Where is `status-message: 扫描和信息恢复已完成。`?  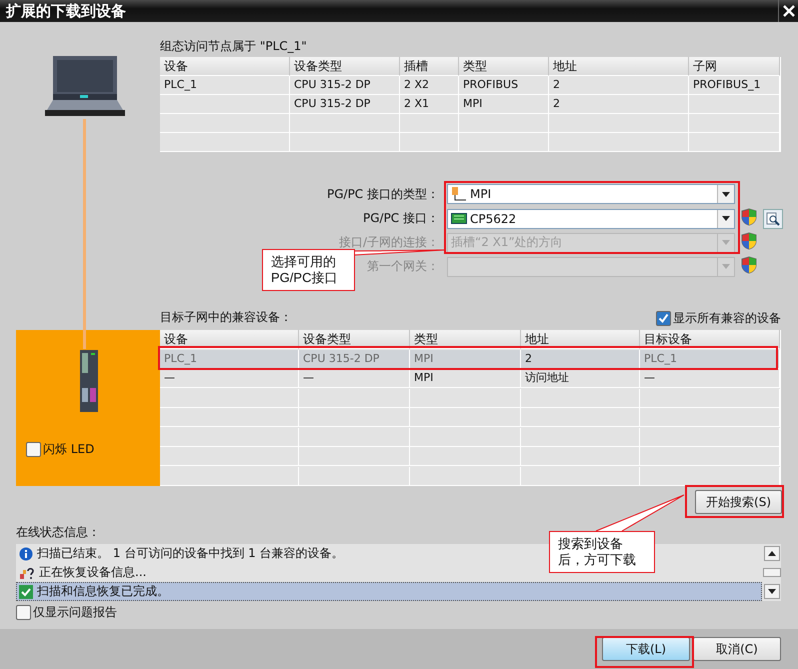 status-message: 扫描和信息恢复已完成。 is located at coordinates (389, 591).